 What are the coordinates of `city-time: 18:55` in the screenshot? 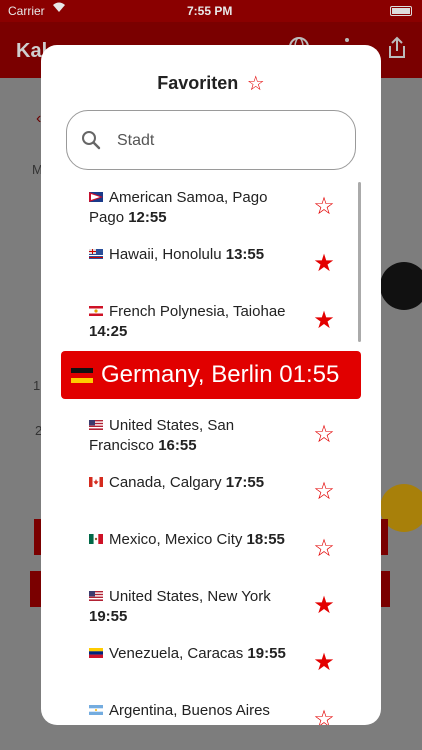 It's located at (265, 539).